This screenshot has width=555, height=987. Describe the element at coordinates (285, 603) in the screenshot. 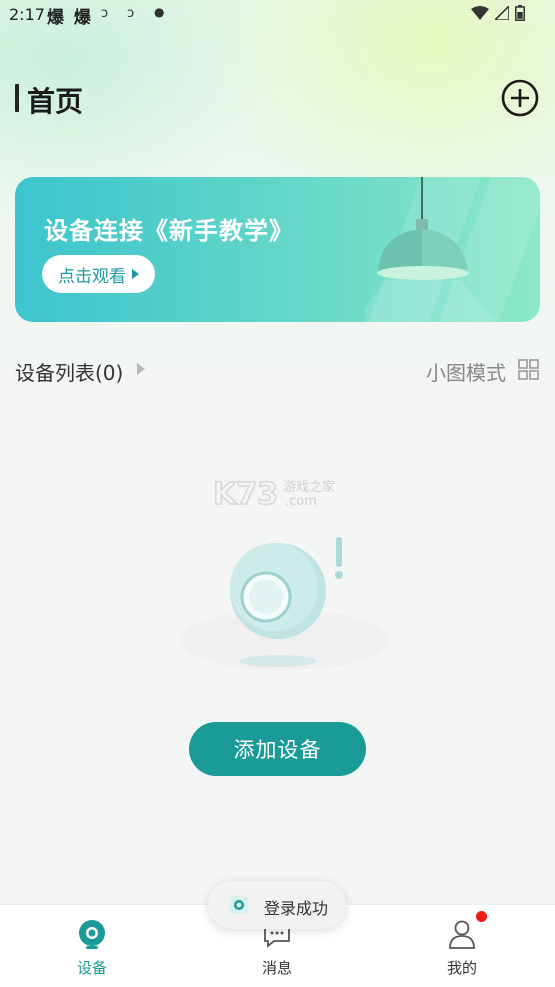

I see `empty-camera-illustration` at that location.